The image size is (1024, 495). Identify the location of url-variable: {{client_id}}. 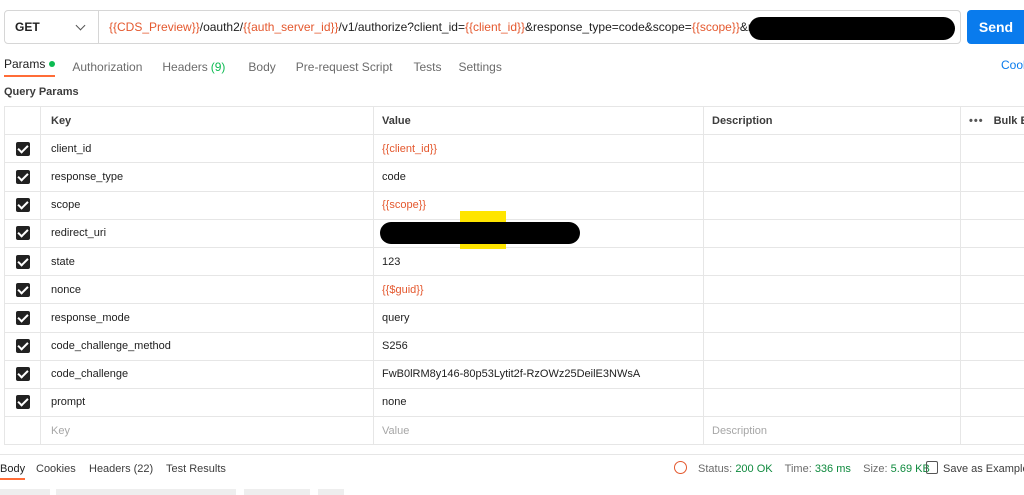
(495, 27).